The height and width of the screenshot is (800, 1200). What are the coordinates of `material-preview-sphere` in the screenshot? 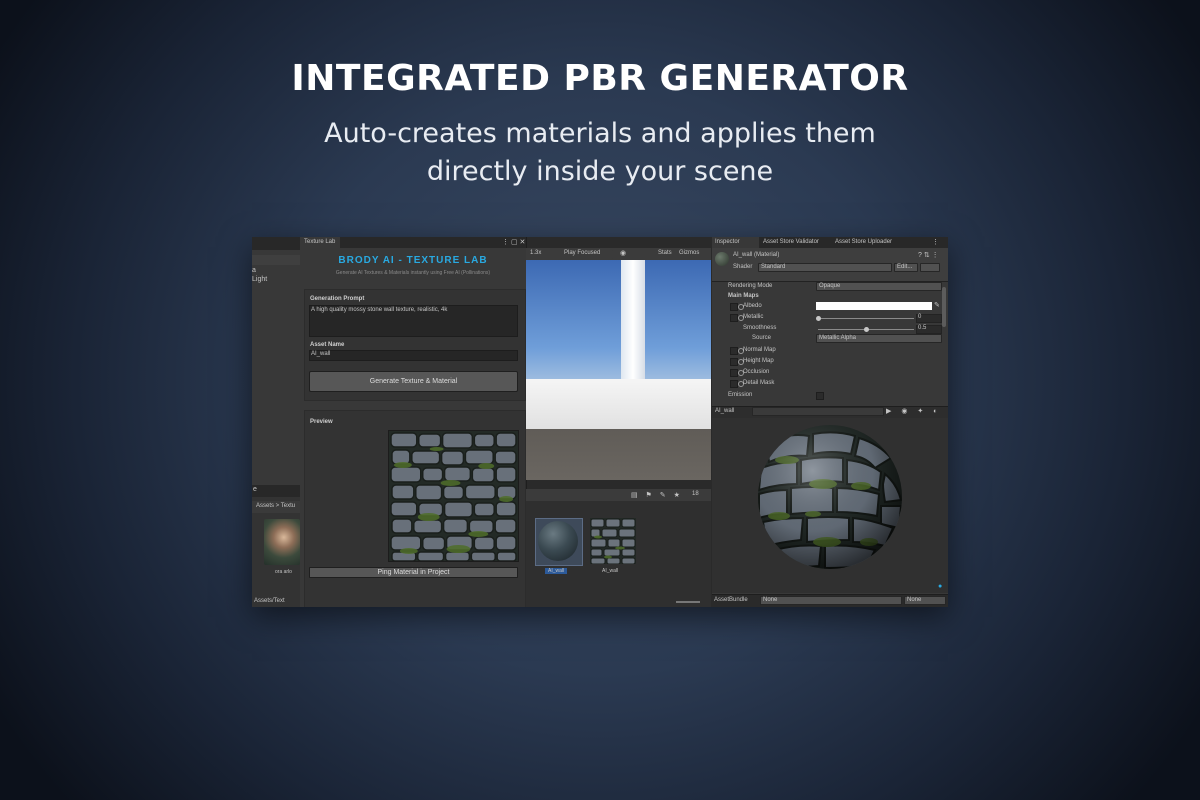 It's located at (830, 497).